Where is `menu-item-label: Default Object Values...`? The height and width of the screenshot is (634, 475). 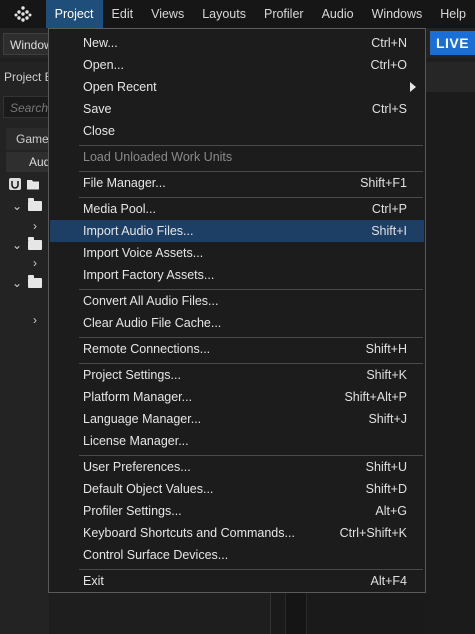 menu-item-label: Default Object Values... is located at coordinates (148, 489).